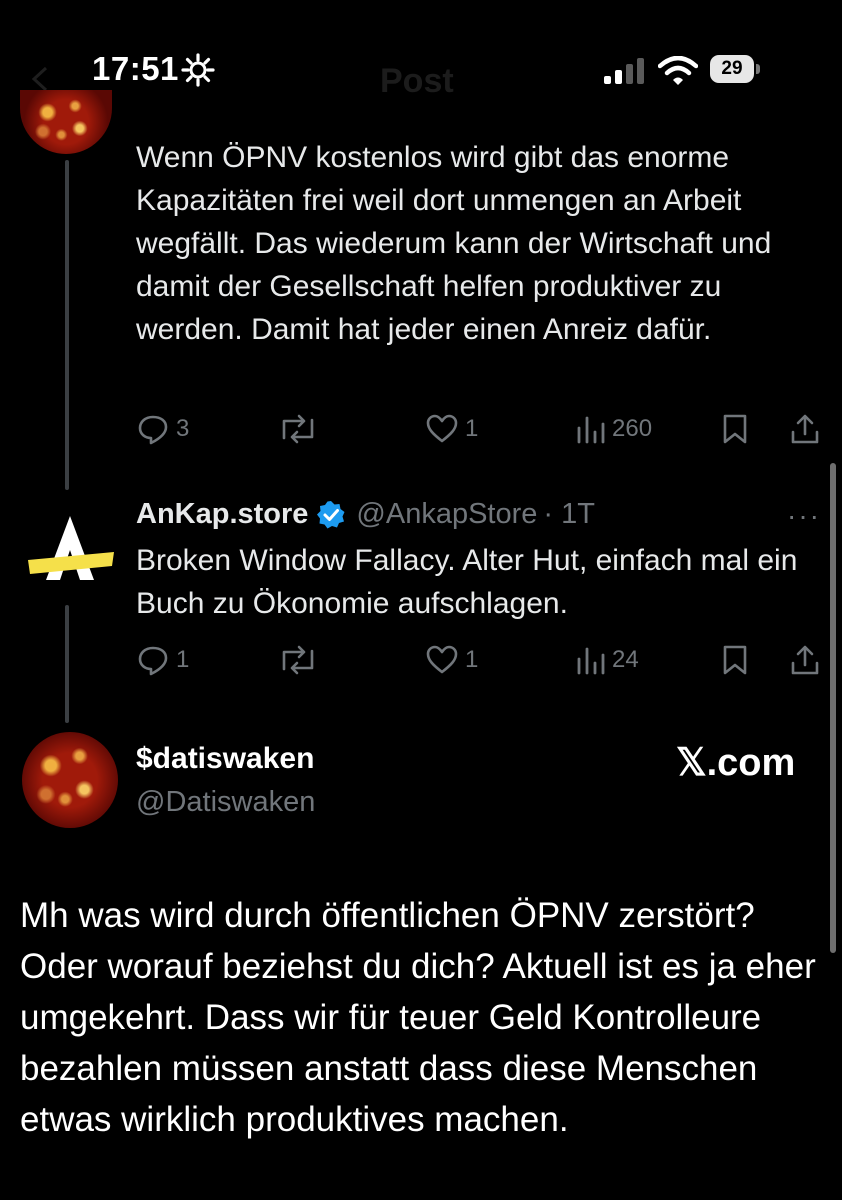 This screenshot has height=1200, width=842. Describe the element at coordinates (804, 516) in the screenshot. I see `more-options-button: ···` at that location.